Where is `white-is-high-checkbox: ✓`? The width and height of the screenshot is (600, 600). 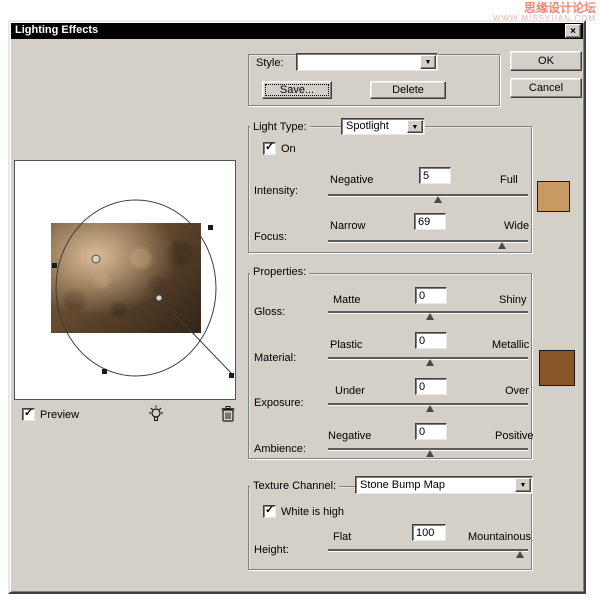
white-is-high-checkbox: ✓ is located at coordinates (269, 511).